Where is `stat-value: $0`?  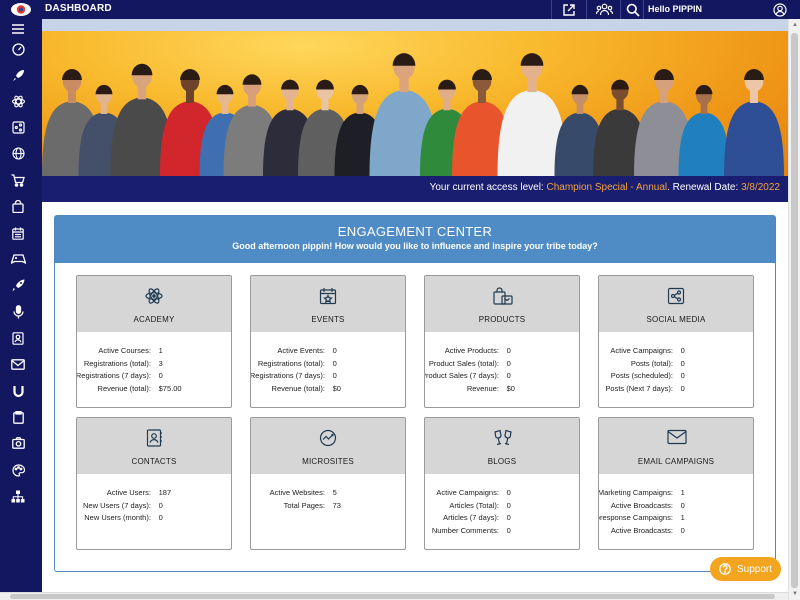
stat-value: $0 is located at coordinates (336, 388).